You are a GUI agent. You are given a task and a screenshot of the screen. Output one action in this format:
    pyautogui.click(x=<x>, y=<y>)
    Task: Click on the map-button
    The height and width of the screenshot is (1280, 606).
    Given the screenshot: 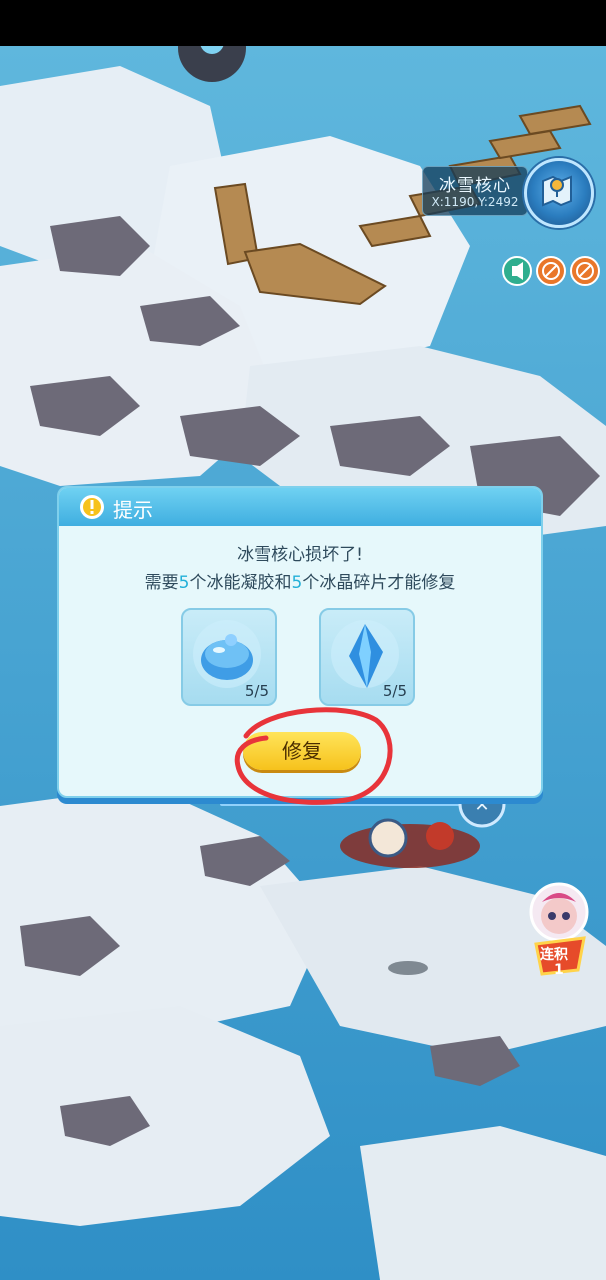 What is the action you would take?
    pyautogui.click(x=559, y=193)
    